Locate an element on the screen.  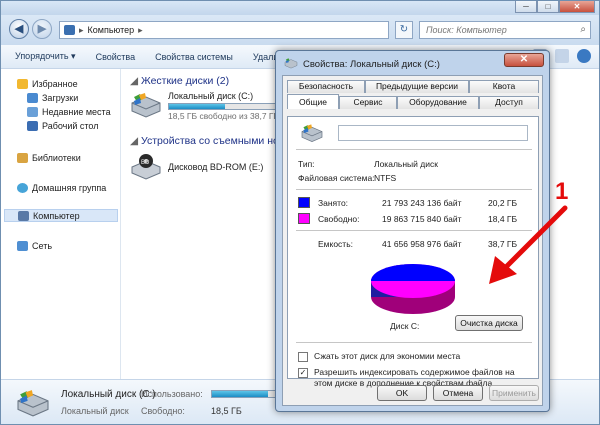
address-bar: ▸ Компьютер ▸ is located at coordinates (224, 30).